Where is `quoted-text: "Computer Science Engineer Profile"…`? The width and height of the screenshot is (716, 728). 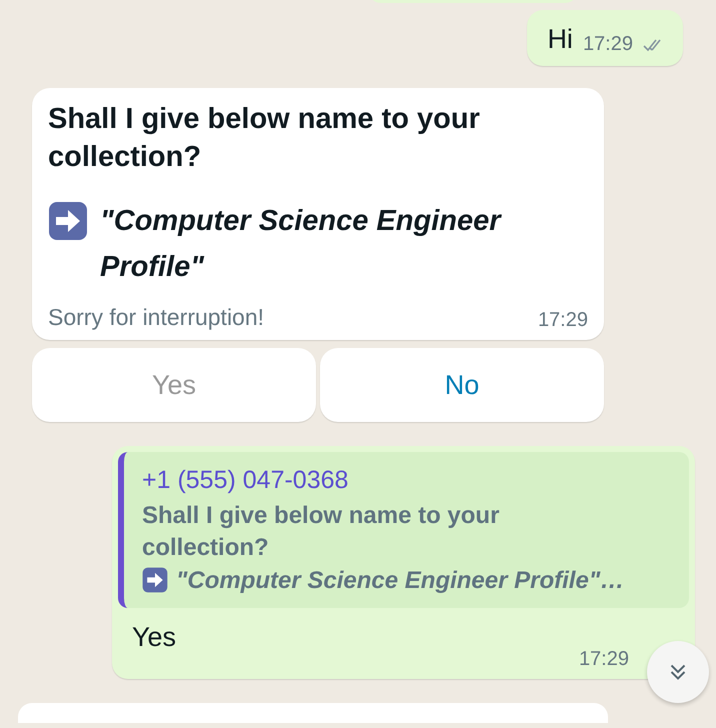
quoted-text: "Computer Science Engineer Profile"… is located at coordinates (400, 580).